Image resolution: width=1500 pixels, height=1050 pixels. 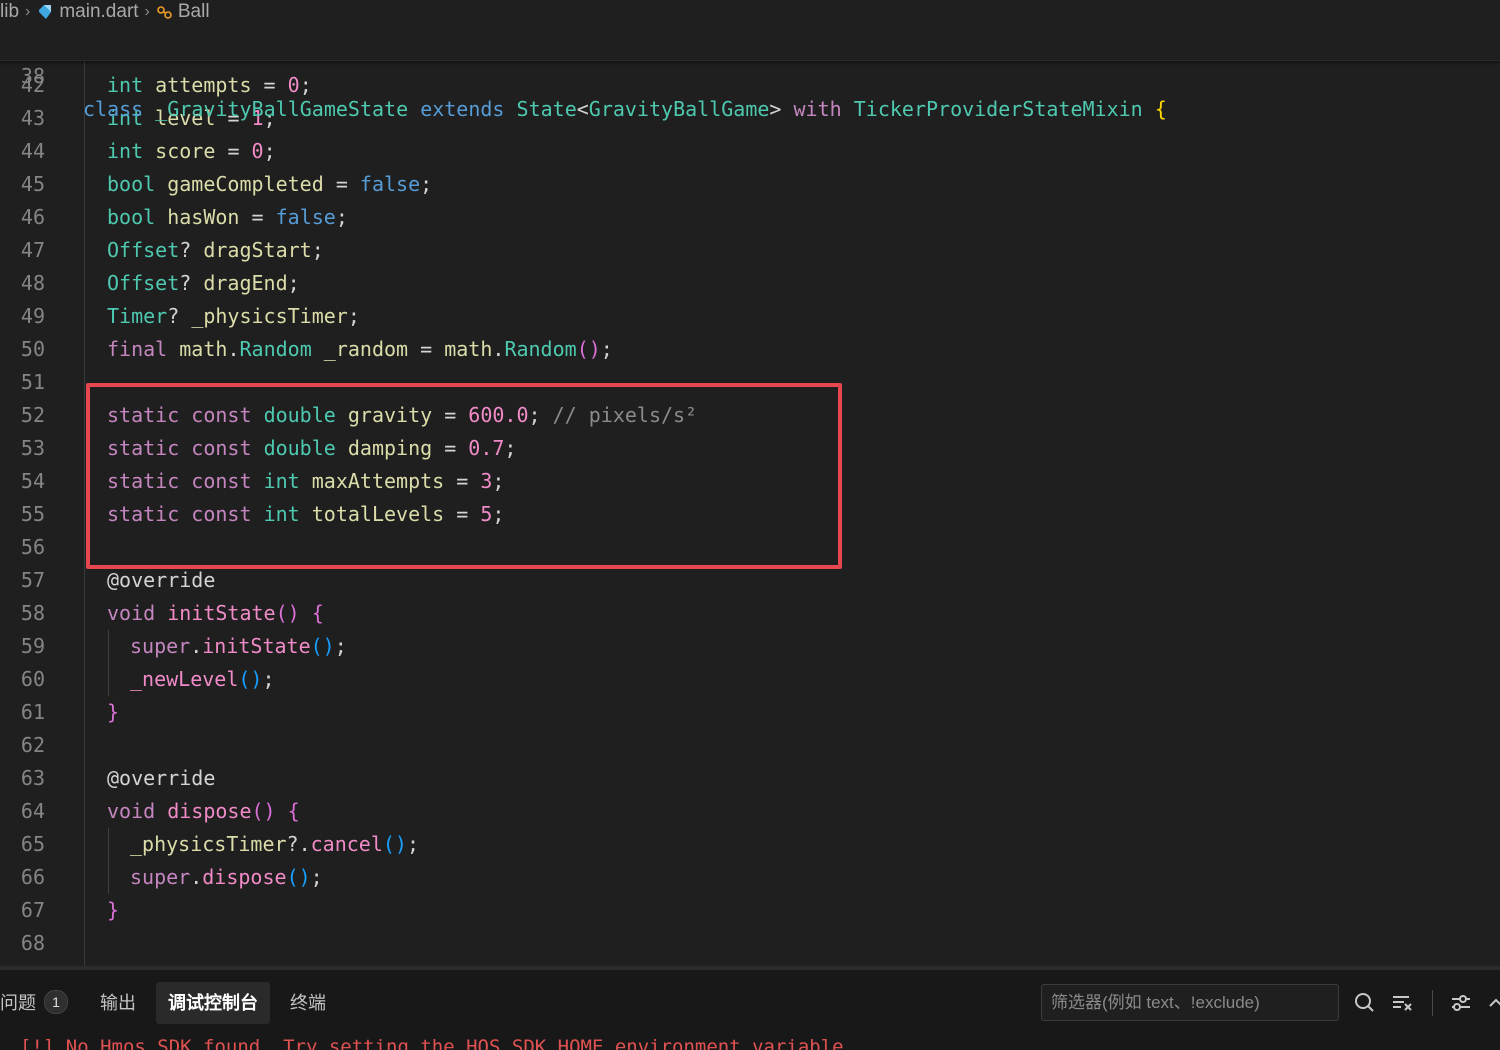 What do you see at coordinates (215, 250) in the screenshot?
I see `code-line: Offset? dragStart;` at bounding box center [215, 250].